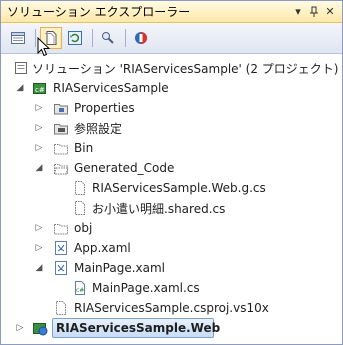  I want to click on properties-label: Properties, so click(104, 108).